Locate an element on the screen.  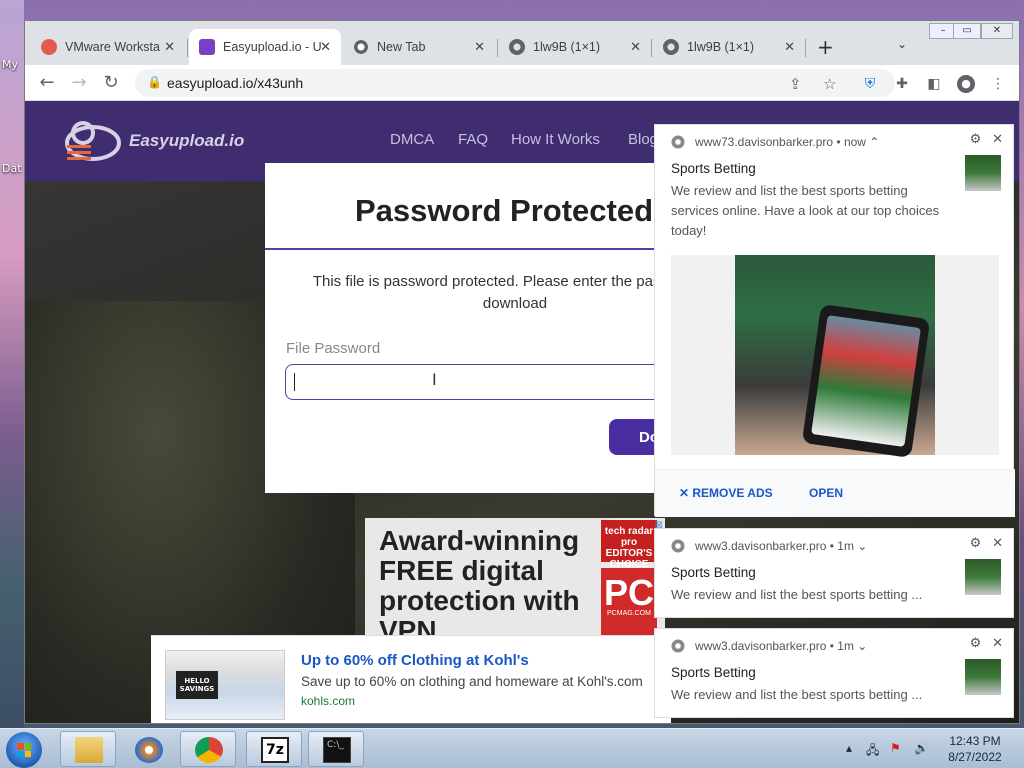
kohls-ad-title: Up to 60% off Clothing at Kohl's is located at coordinates (415, 660).